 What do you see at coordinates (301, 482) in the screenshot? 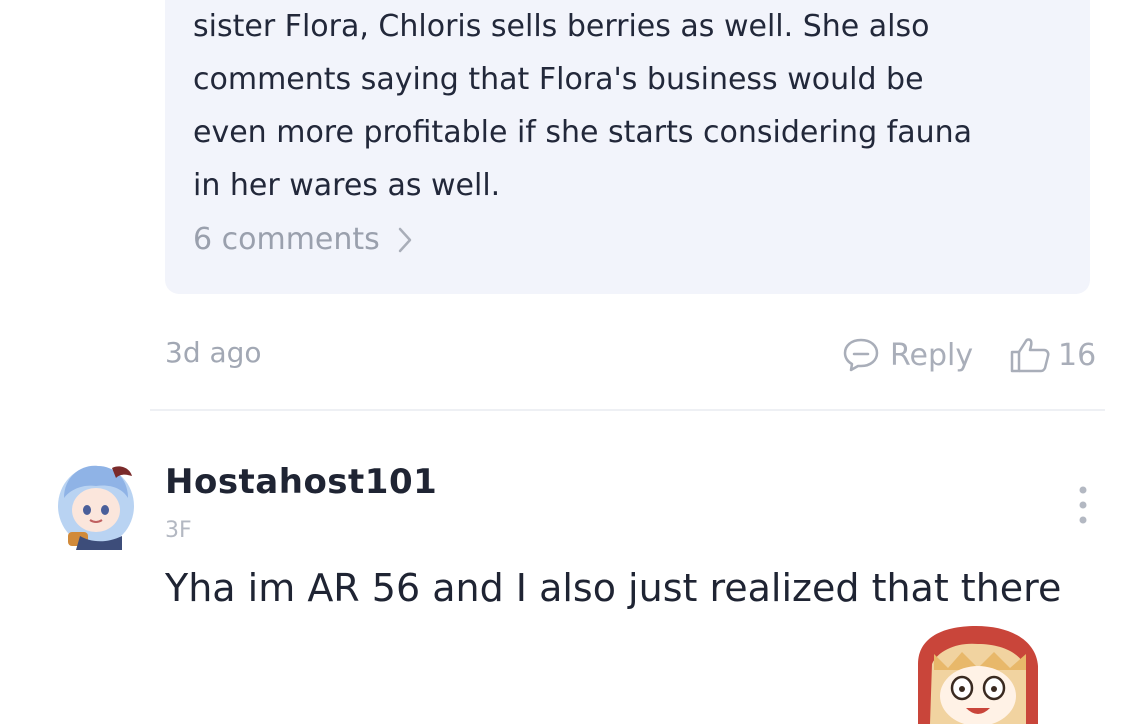
I see `comment-username: Hostahost101` at bounding box center [301, 482].